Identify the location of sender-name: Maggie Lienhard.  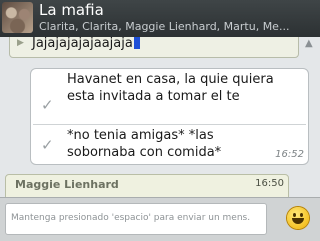
(67, 184).